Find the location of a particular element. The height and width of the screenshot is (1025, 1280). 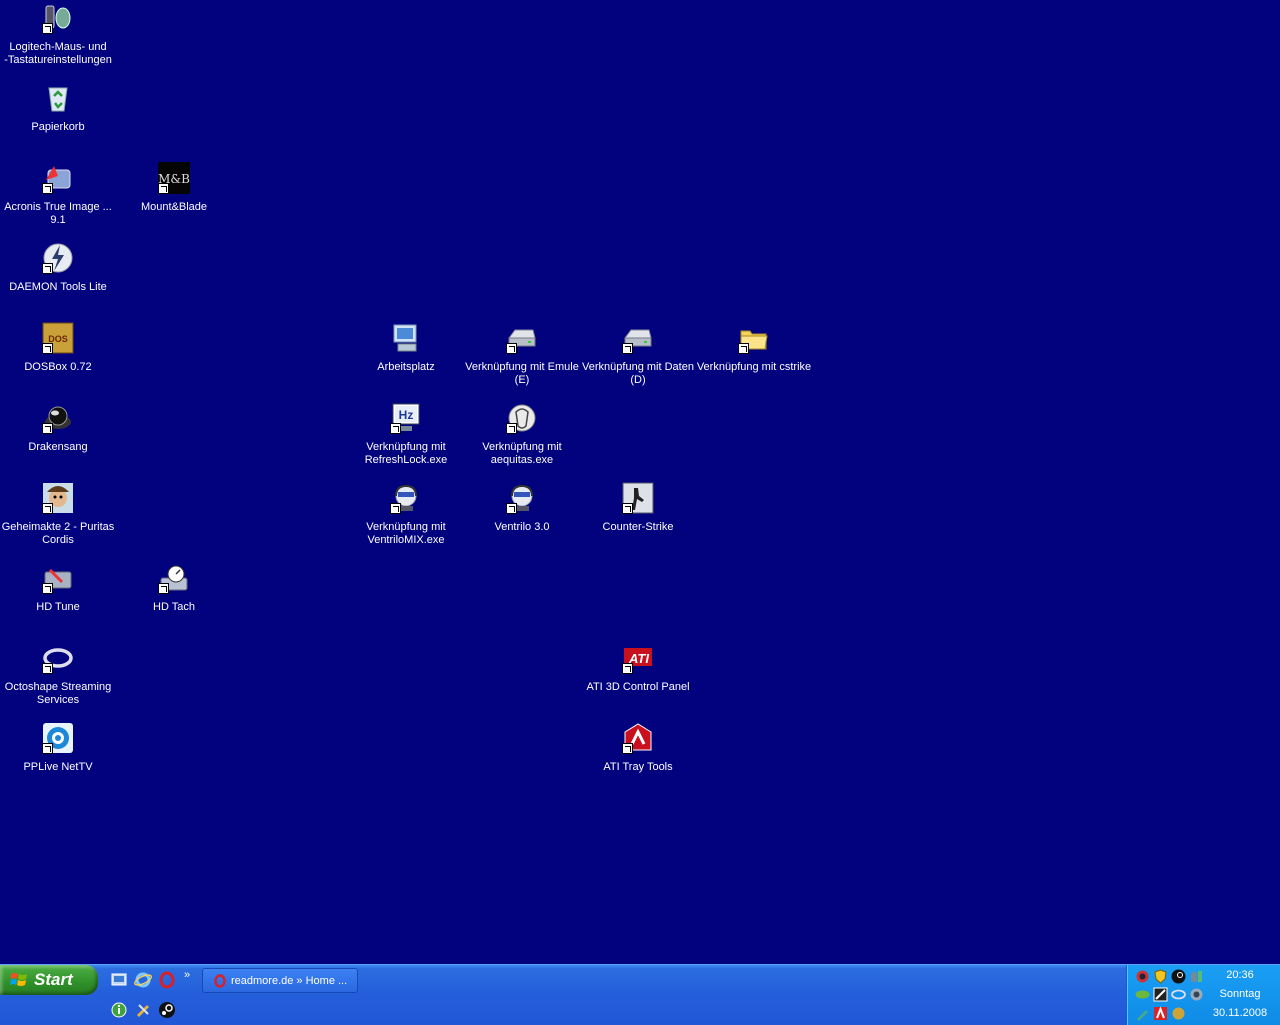

octoshape-icon is located at coordinates (58, 658).